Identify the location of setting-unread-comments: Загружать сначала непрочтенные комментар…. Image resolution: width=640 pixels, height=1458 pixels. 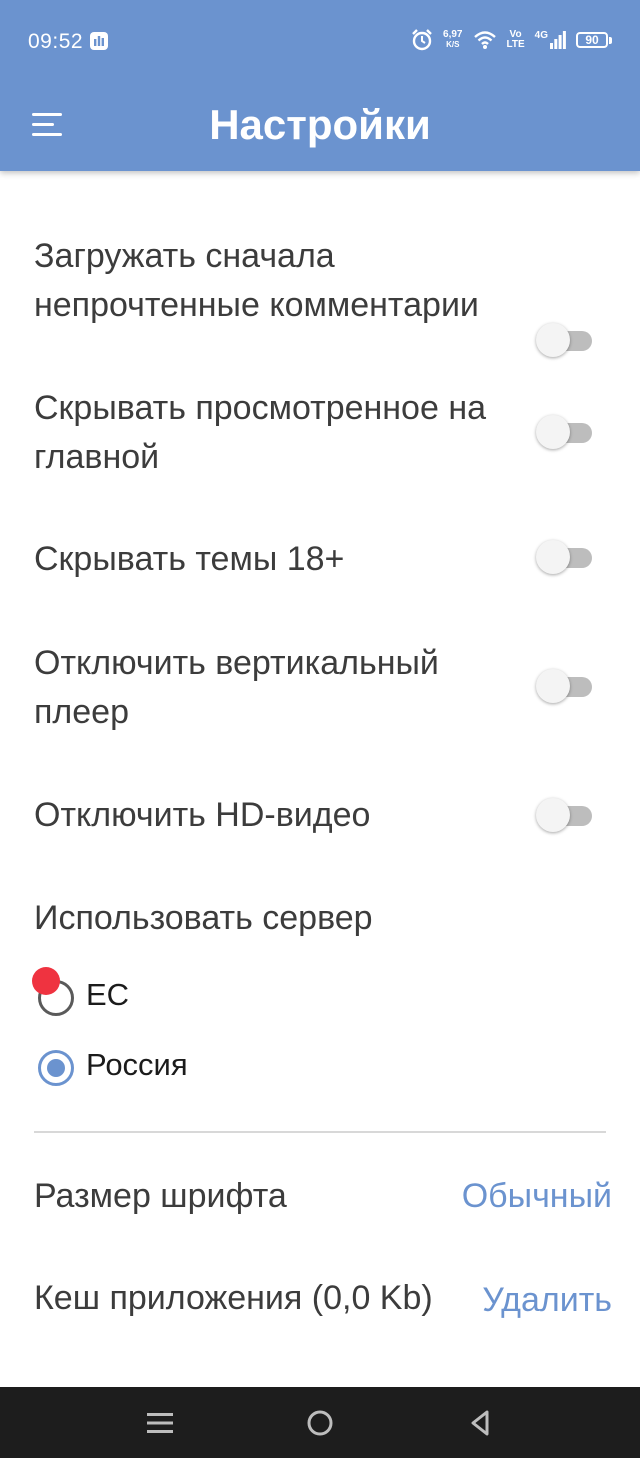
(320, 294).